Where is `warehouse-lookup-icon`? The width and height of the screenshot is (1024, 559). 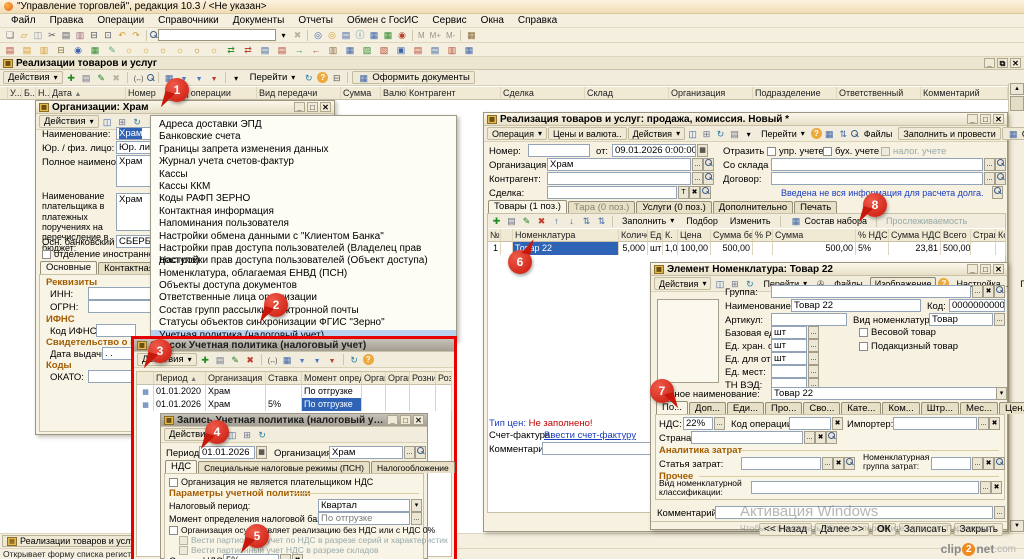
warehouse-lookup-icon is located at coordinates (1000, 164).